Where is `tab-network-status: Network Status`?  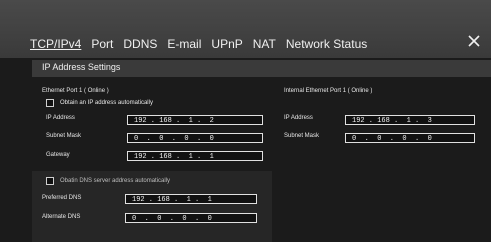
tab-network-status: Network Status is located at coordinates (326, 44).